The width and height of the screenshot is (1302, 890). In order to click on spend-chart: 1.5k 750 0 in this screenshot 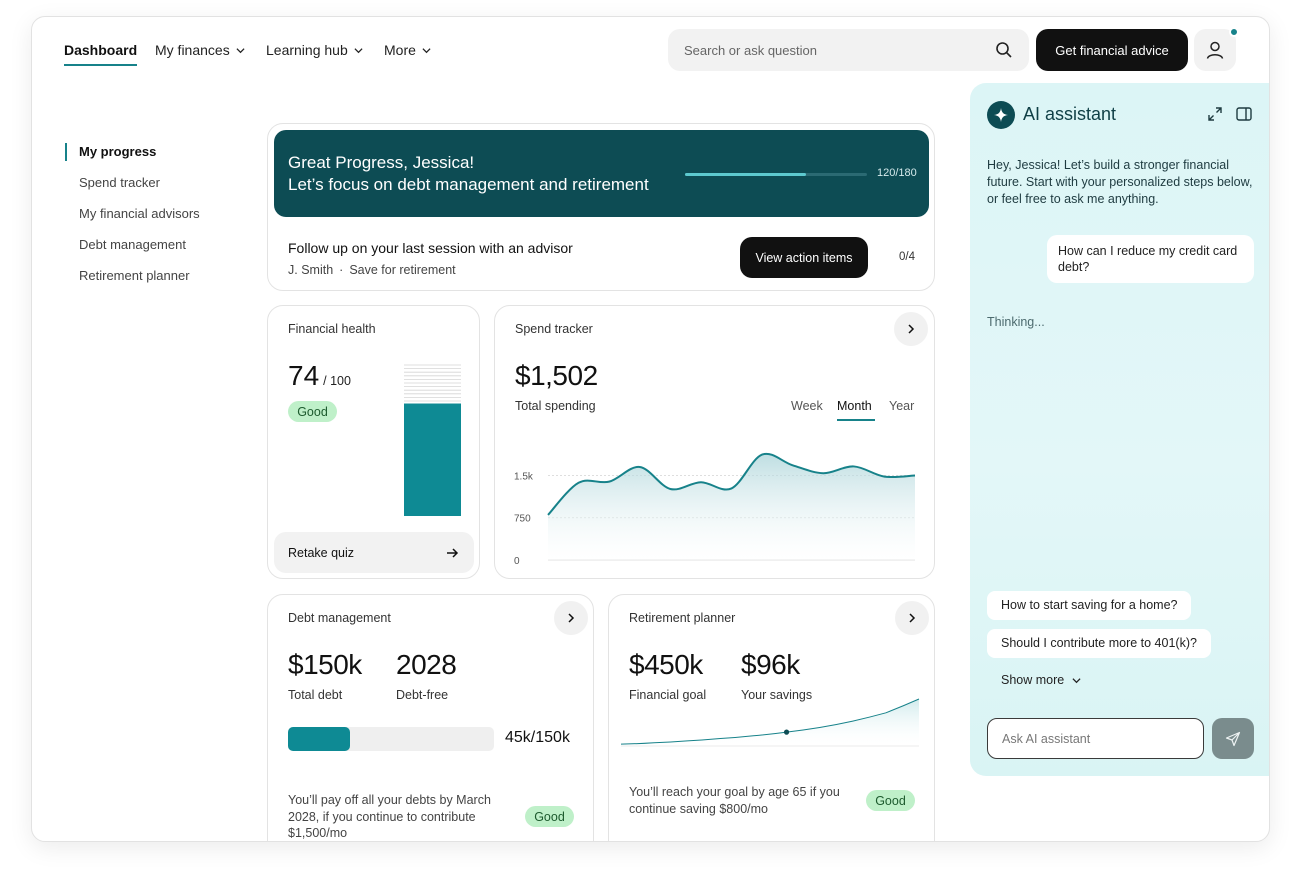, I will do `click(715, 509)`.